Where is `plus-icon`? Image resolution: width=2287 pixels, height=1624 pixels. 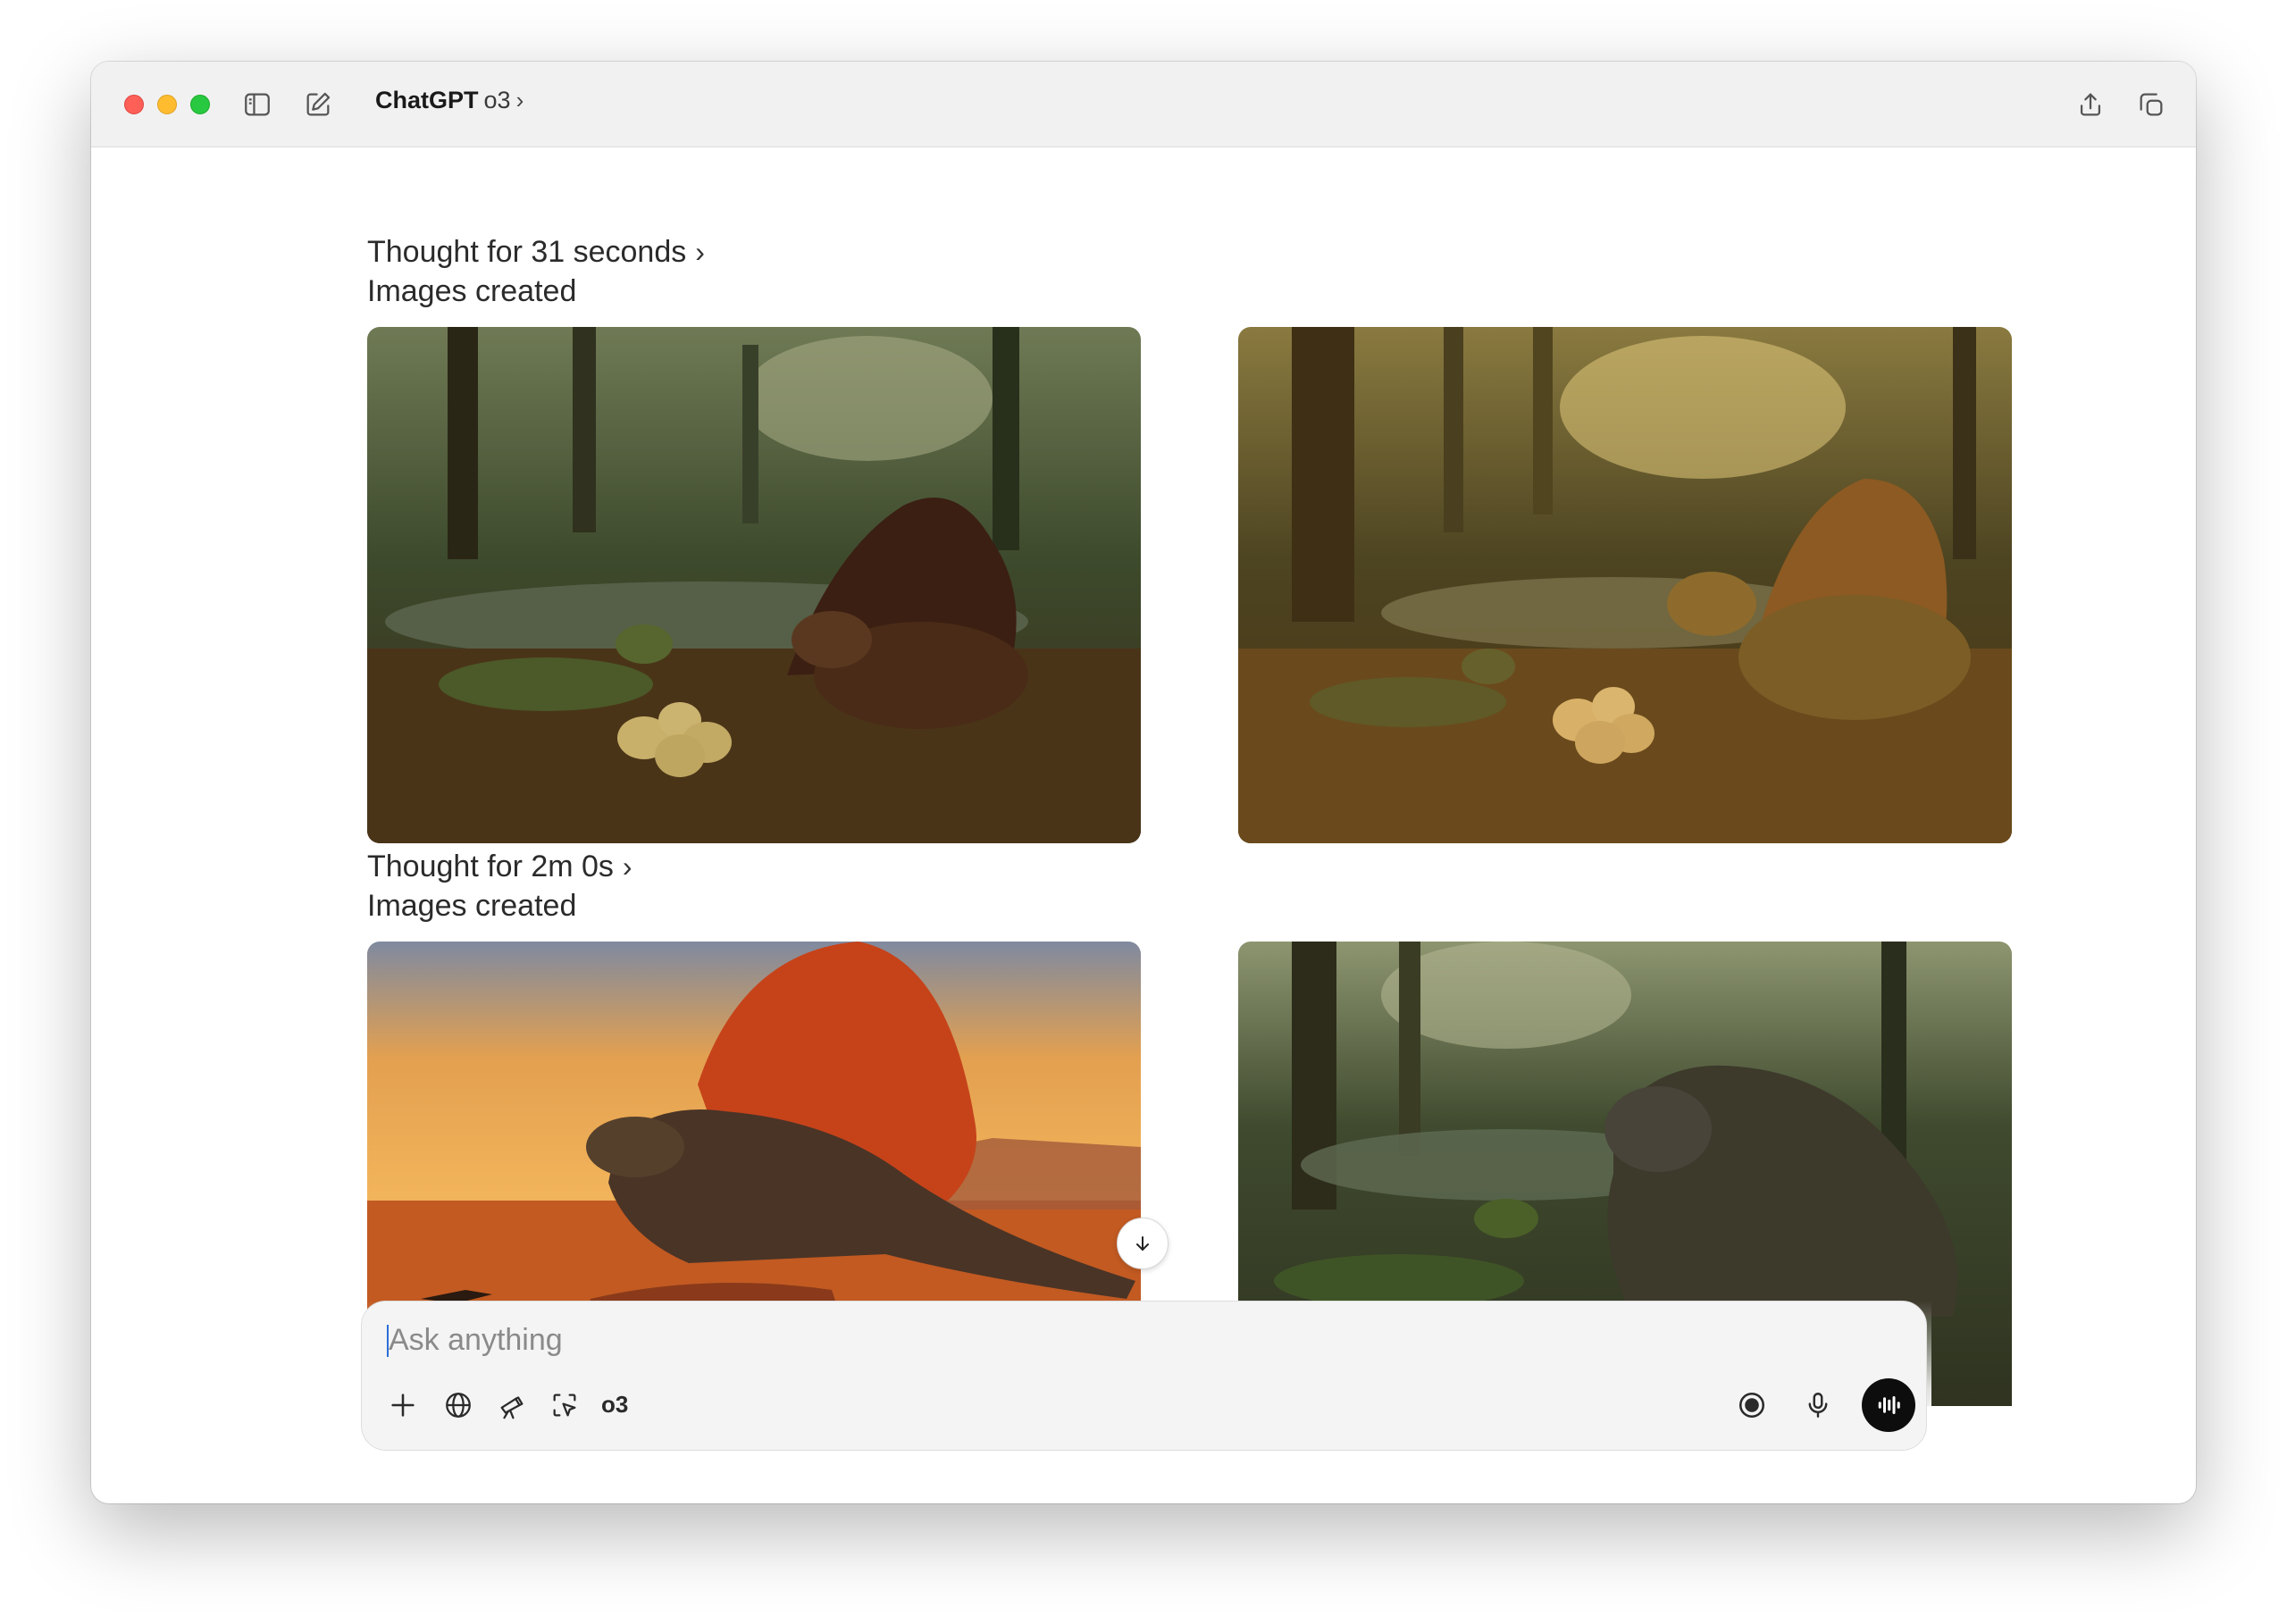
plus-icon is located at coordinates (403, 1405).